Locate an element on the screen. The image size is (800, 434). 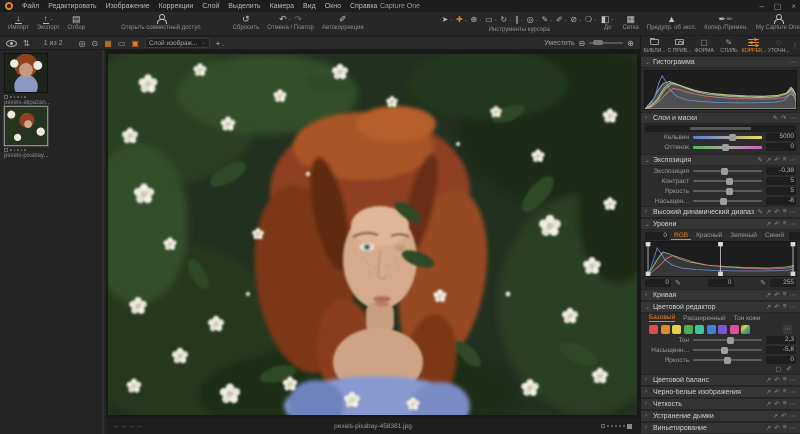
erase-mask-tool-icon: ✐ ⌄ is located at coordinates (561, 19).